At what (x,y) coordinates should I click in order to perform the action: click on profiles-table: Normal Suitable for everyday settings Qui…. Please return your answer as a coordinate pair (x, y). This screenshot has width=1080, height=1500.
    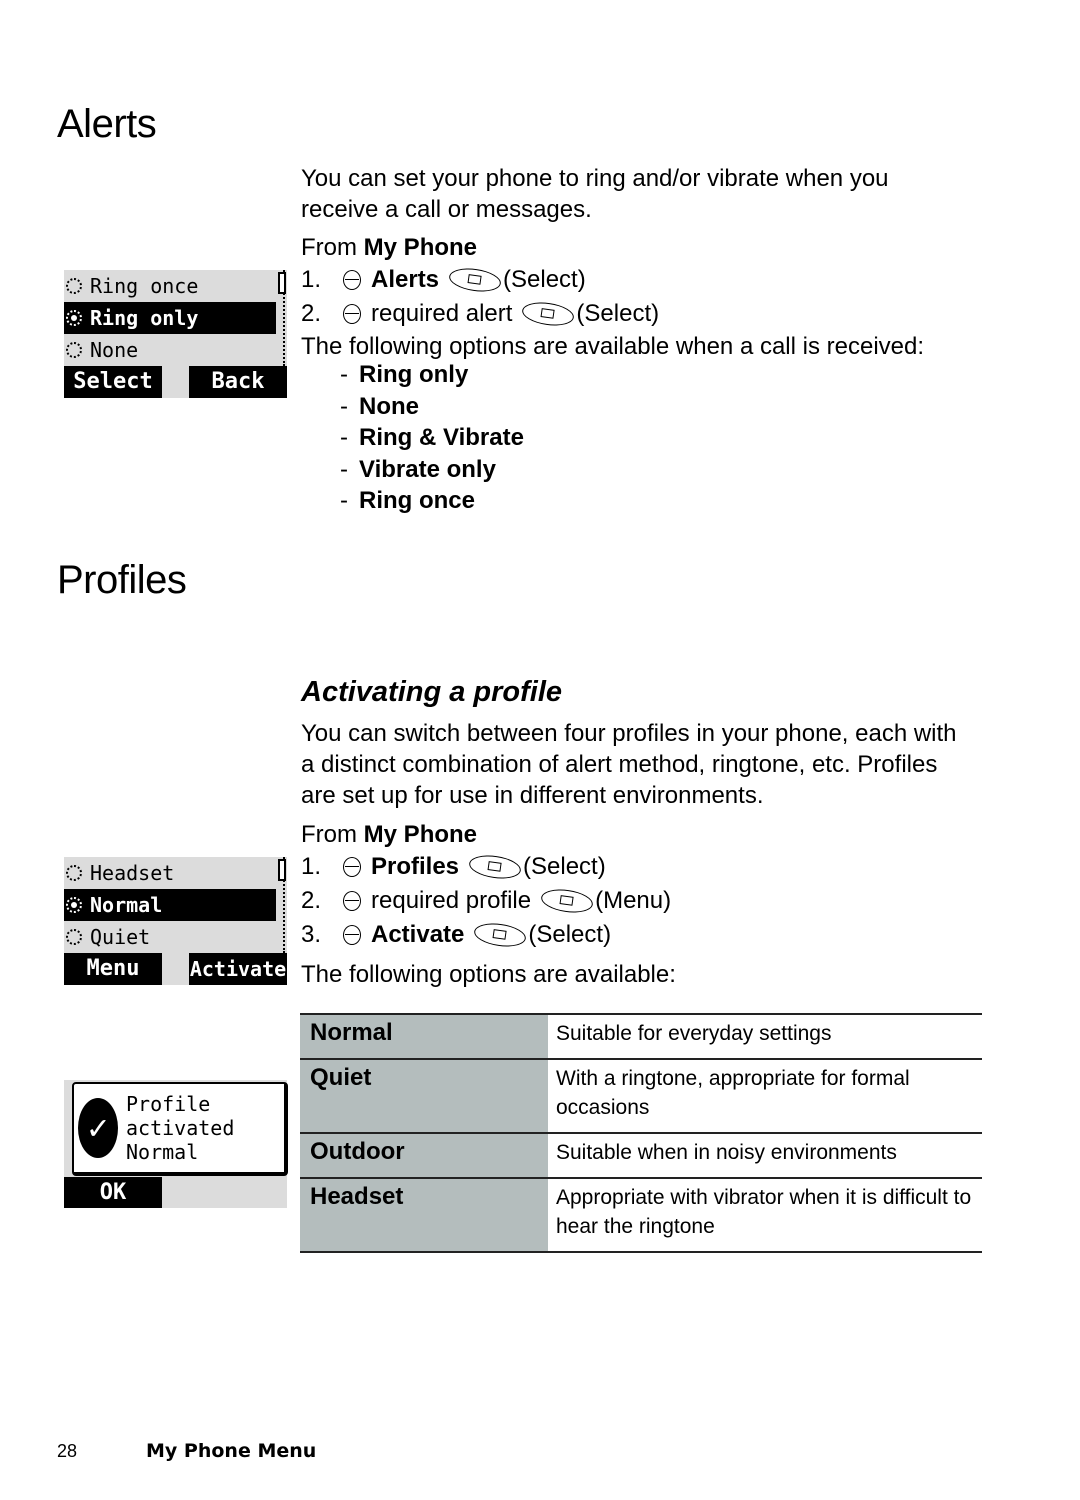
    Looking at the image, I should click on (641, 1133).